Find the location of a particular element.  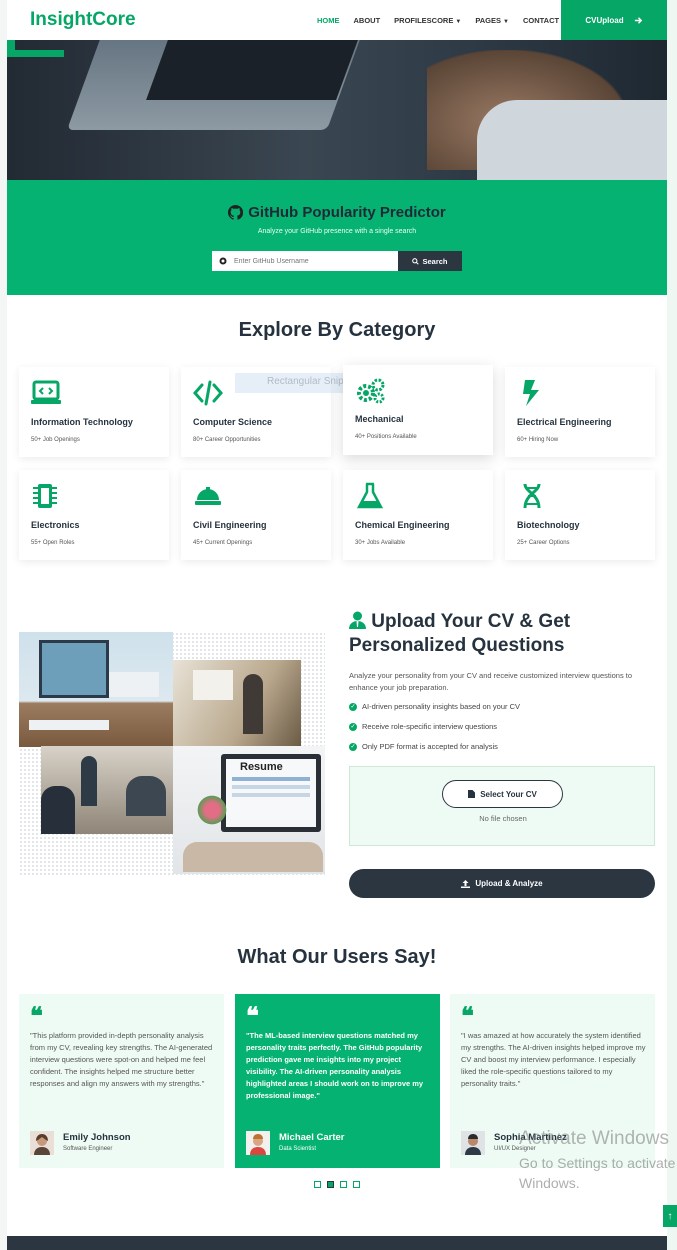

category-subtitle: 80+ Career Opportunities is located at coordinates (227, 440).